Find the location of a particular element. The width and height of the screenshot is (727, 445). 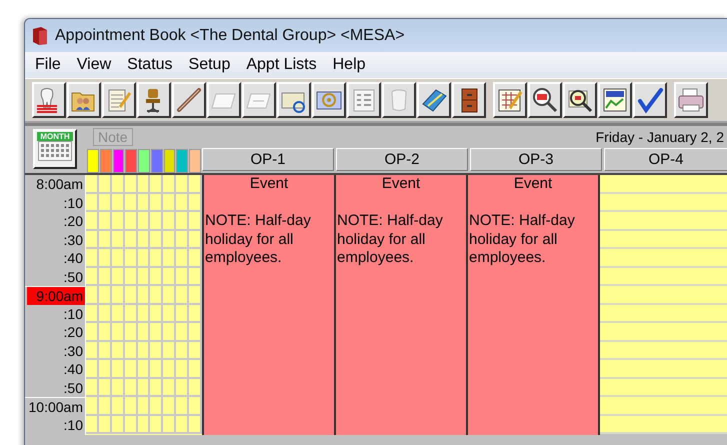

menu-item: File is located at coordinates (48, 65).